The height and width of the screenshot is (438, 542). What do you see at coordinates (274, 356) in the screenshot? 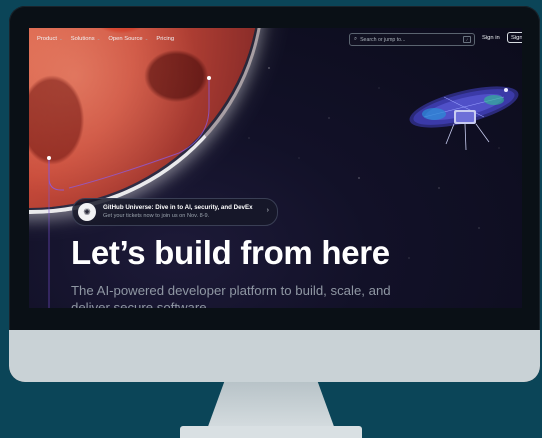
I see `monitor-chin` at bounding box center [274, 356].